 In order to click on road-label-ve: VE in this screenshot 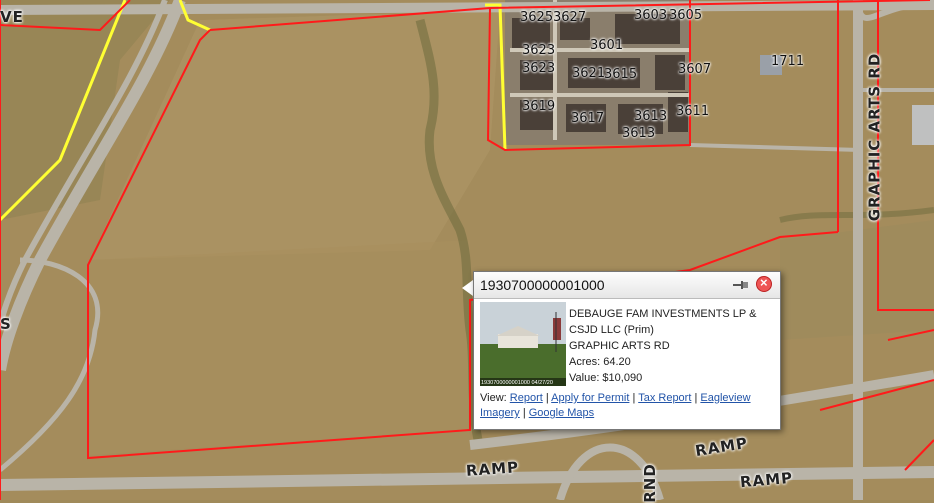, I will do `click(12, 17)`.